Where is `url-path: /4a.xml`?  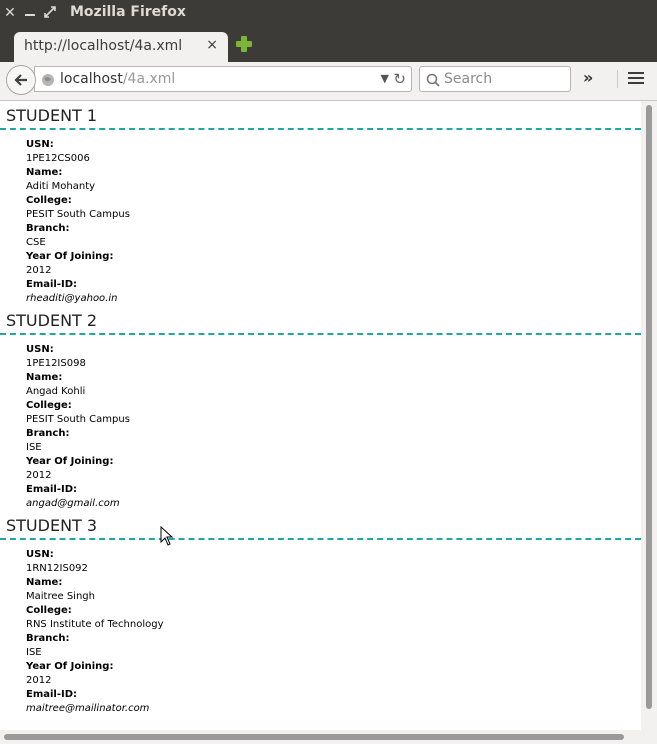
url-path: /4a.xml is located at coordinates (149, 79).